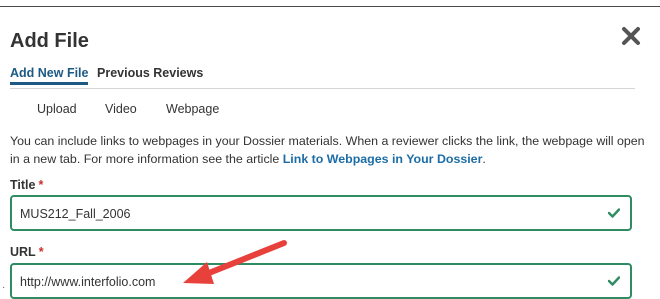  I want to click on title-label-text: Title, so click(23, 185).